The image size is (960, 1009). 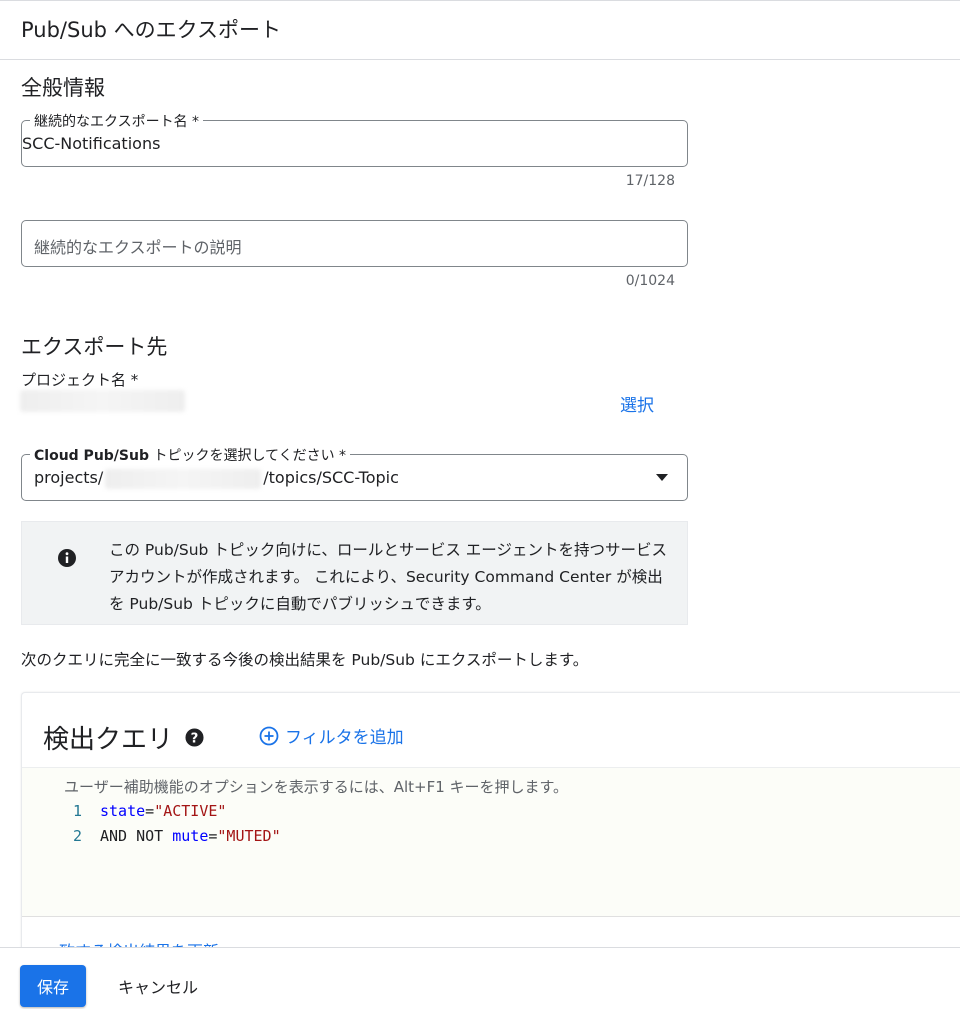 What do you see at coordinates (77, 836) in the screenshot?
I see `line-number: 2` at bounding box center [77, 836].